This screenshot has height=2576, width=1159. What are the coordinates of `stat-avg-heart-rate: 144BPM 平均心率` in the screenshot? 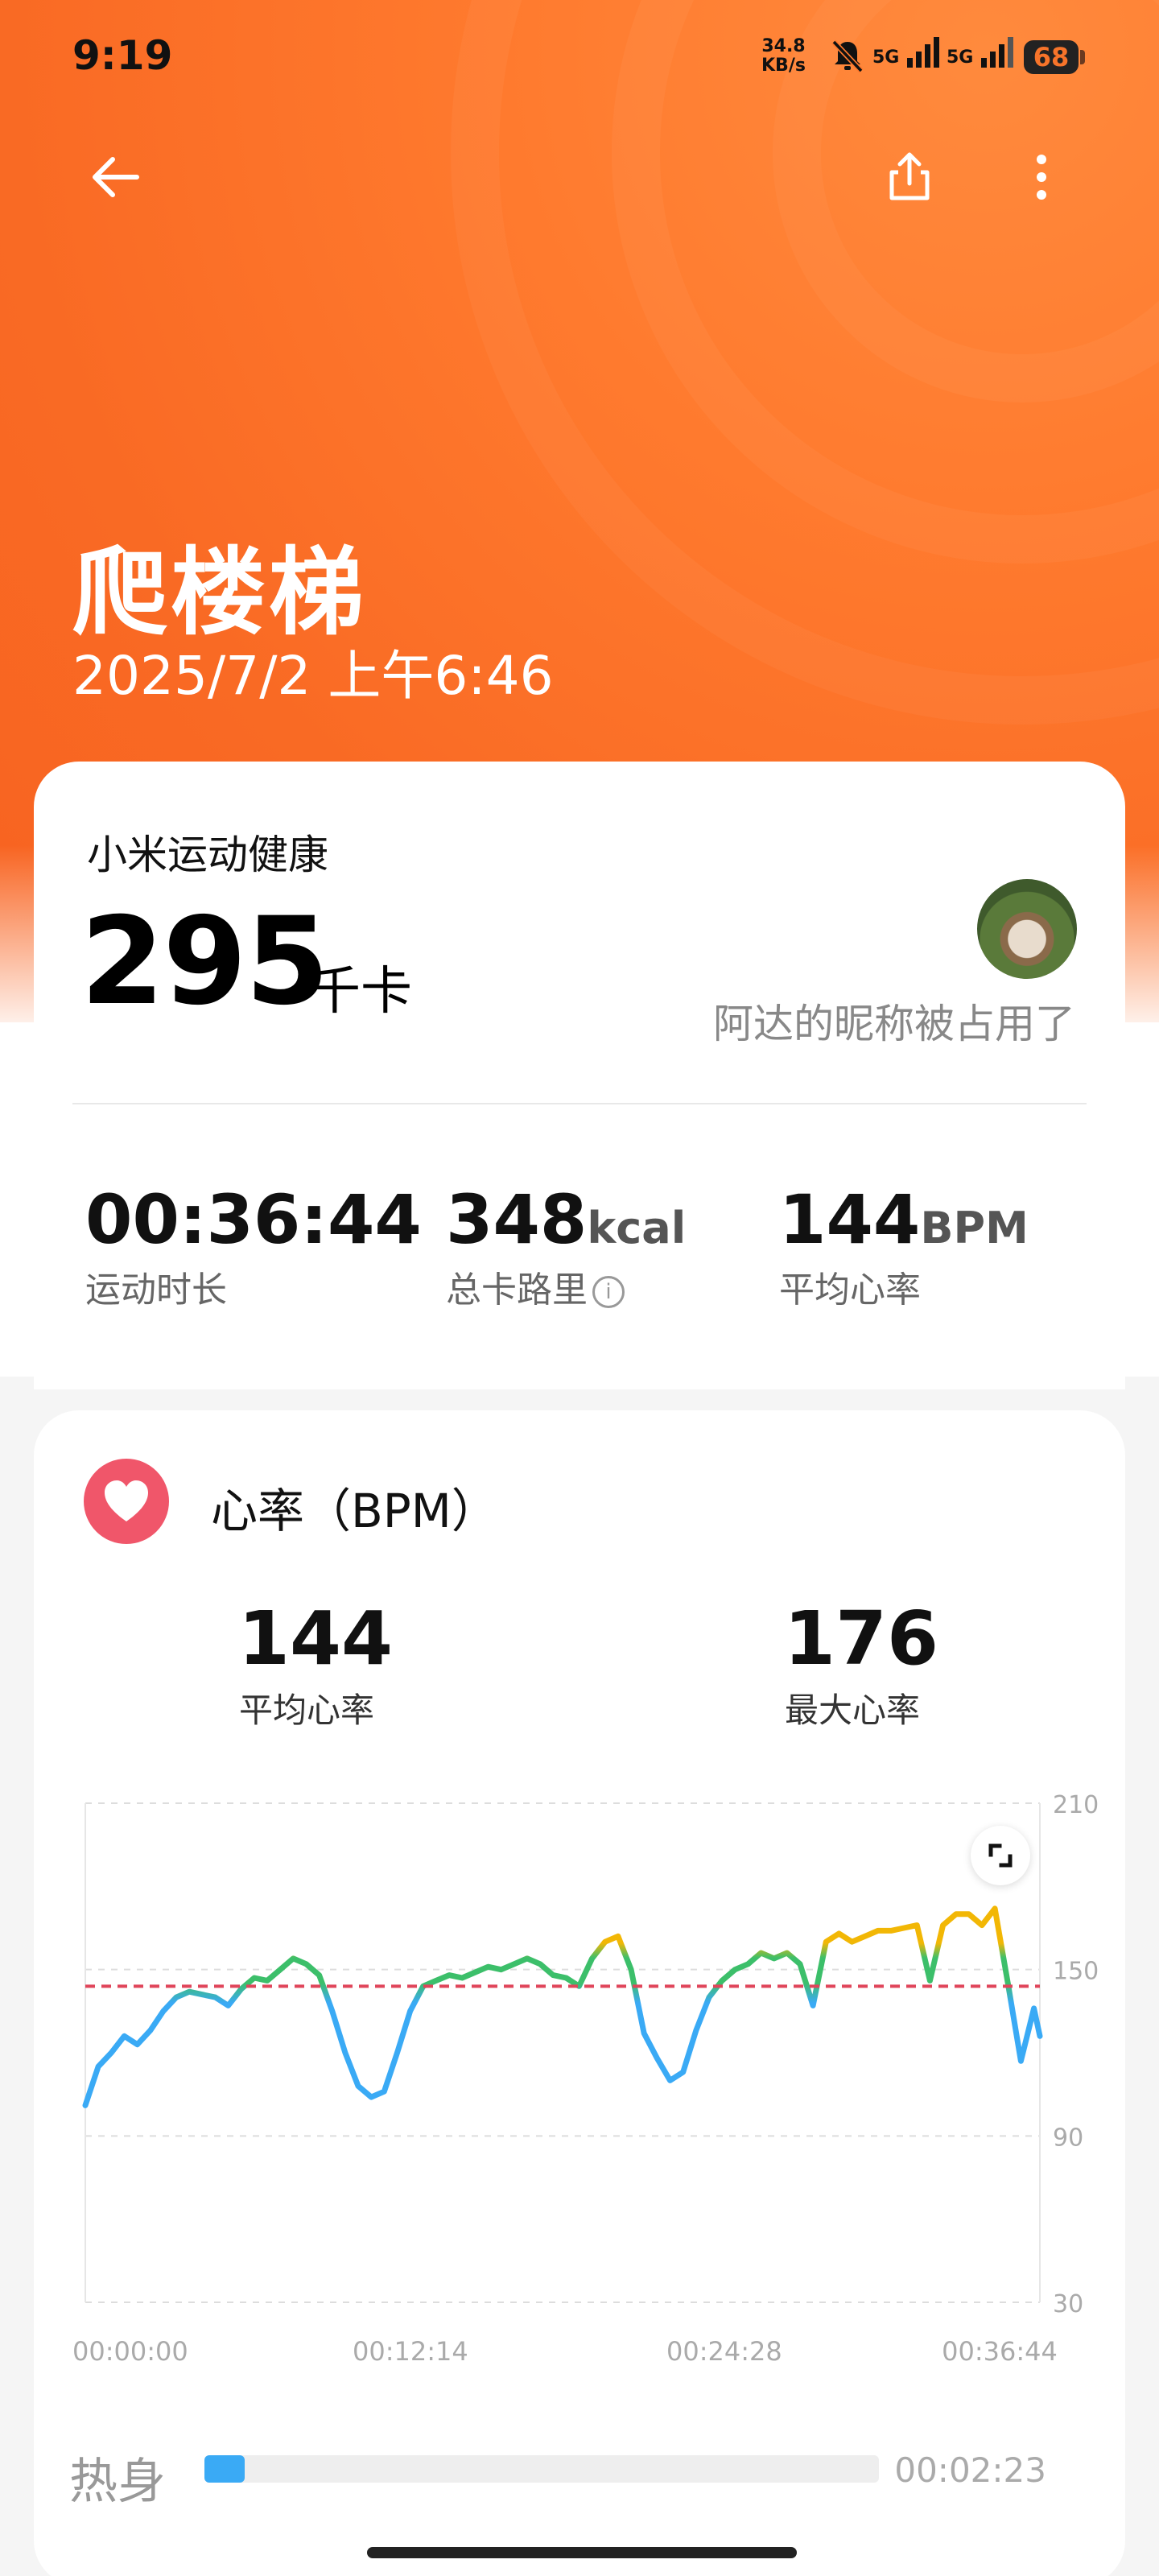 It's located at (904, 1245).